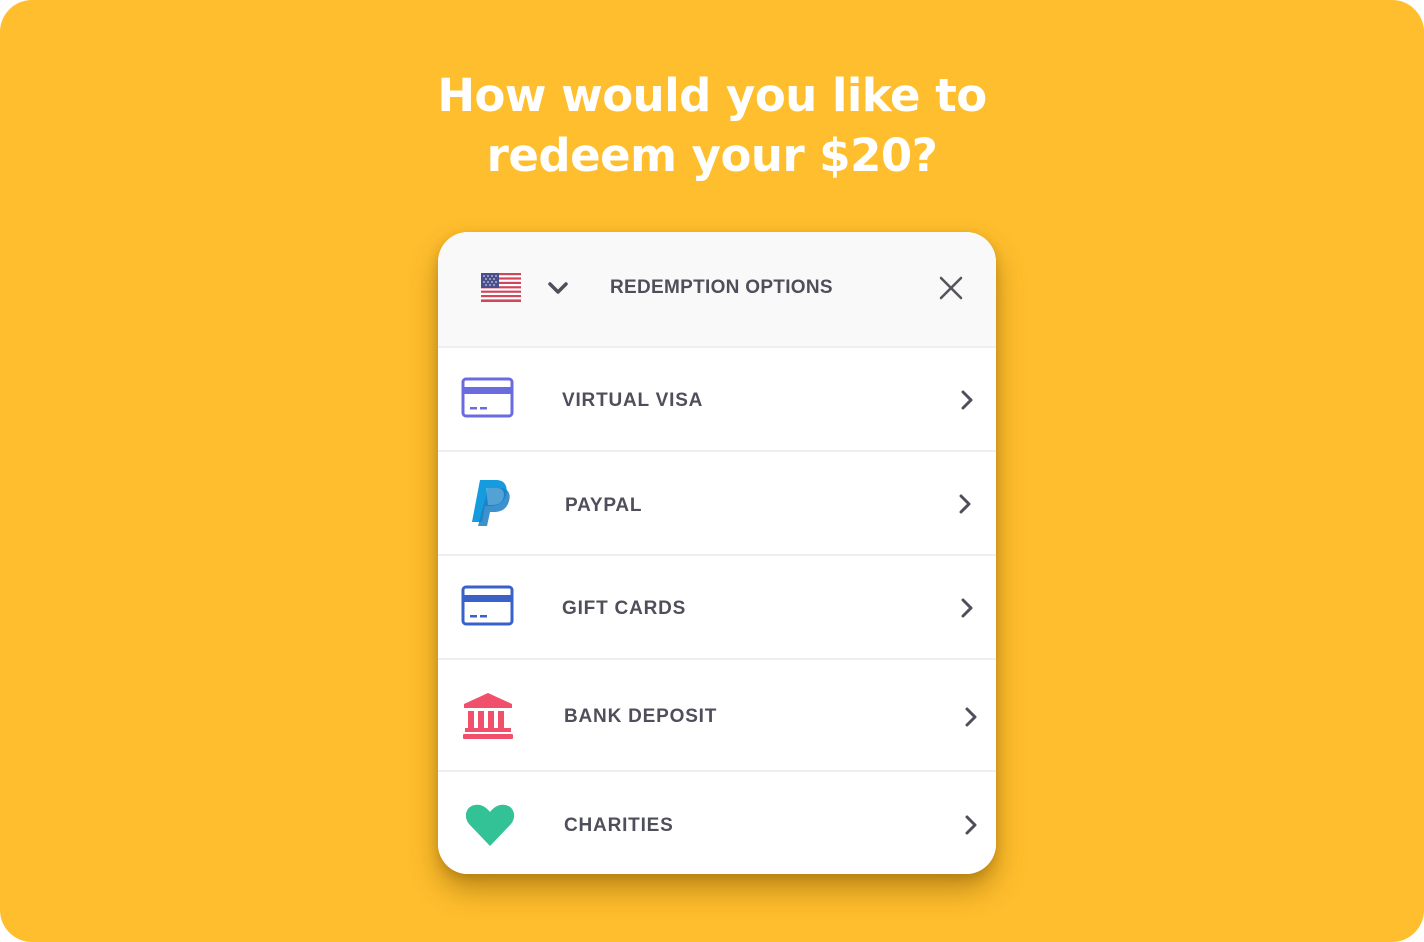 This screenshot has width=1424, height=942. What do you see at coordinates (604, 505) in the screenshot?
I see `option-label: PAYPAL` at bounding box center [604, 505].